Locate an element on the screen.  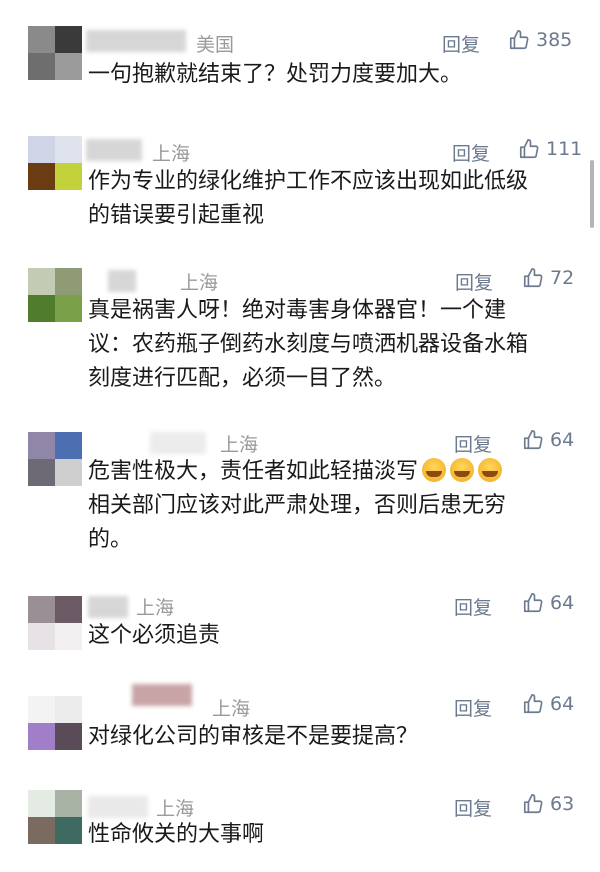
comment-line: 作为专业的绿化维护工作不应该出现如此低级 is located at coordinates (308, 181).